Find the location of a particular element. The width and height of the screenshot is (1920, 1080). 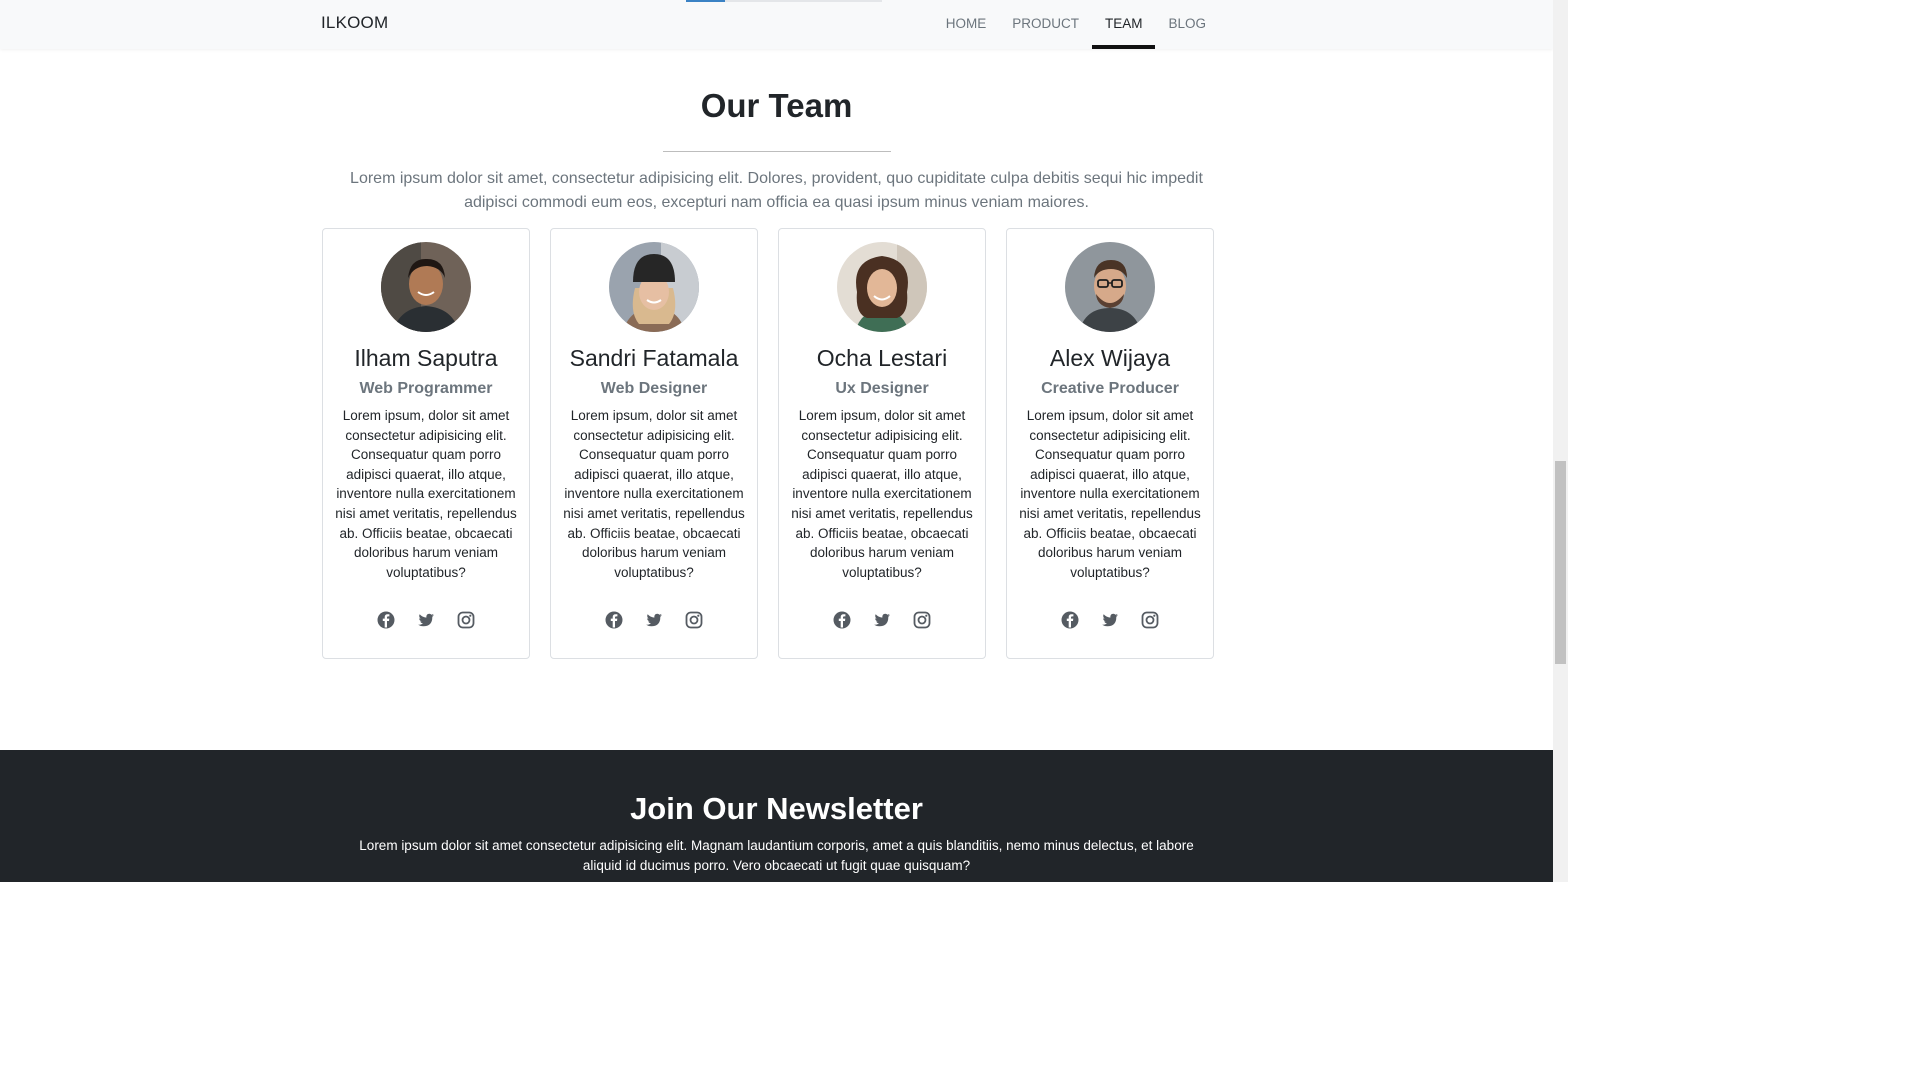

member-role: Web Designer is located at coordinates (654, 388).